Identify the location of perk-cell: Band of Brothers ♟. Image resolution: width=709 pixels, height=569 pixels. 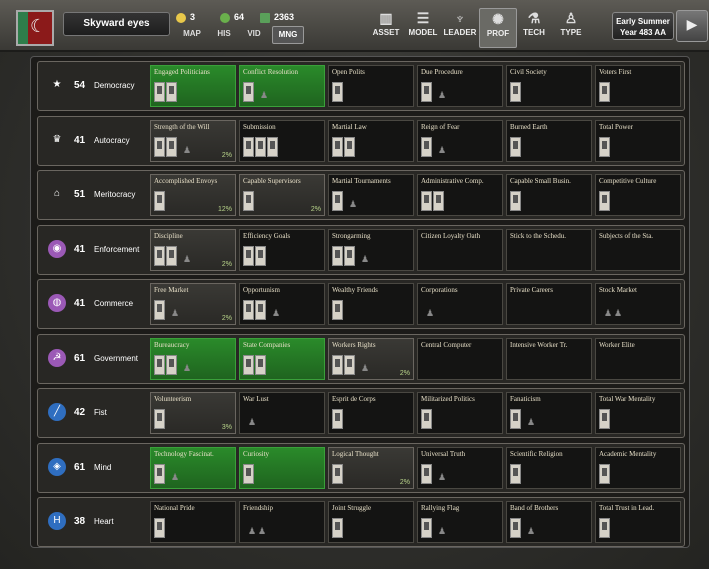
(549, 522).